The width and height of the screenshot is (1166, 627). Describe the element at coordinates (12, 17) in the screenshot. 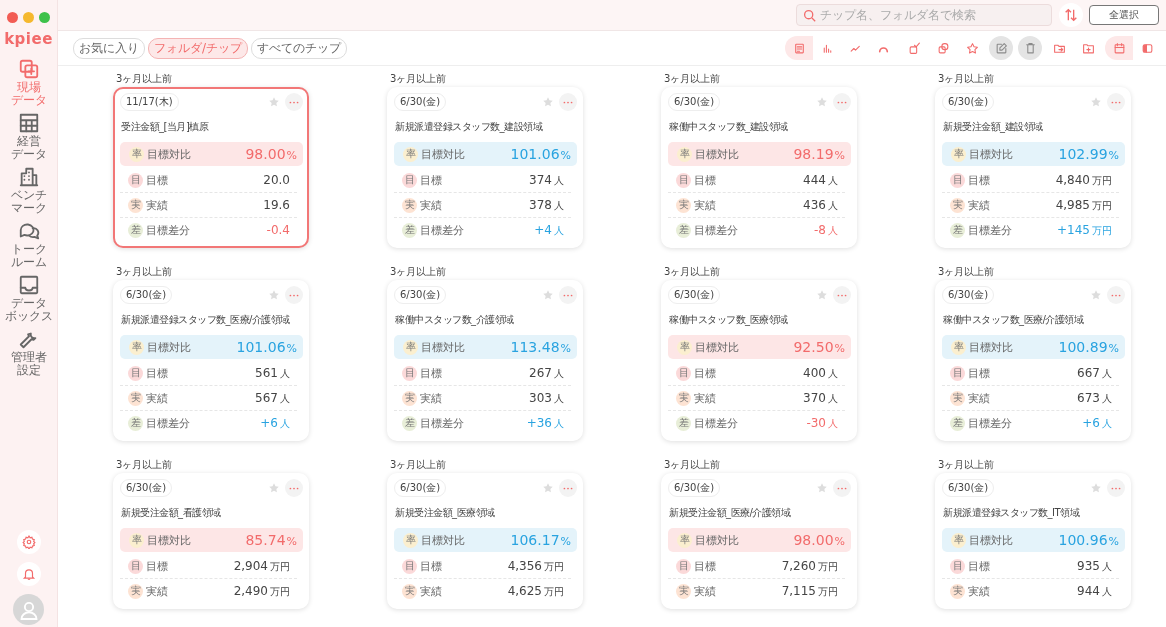

I see `close-window-icon` at that location.